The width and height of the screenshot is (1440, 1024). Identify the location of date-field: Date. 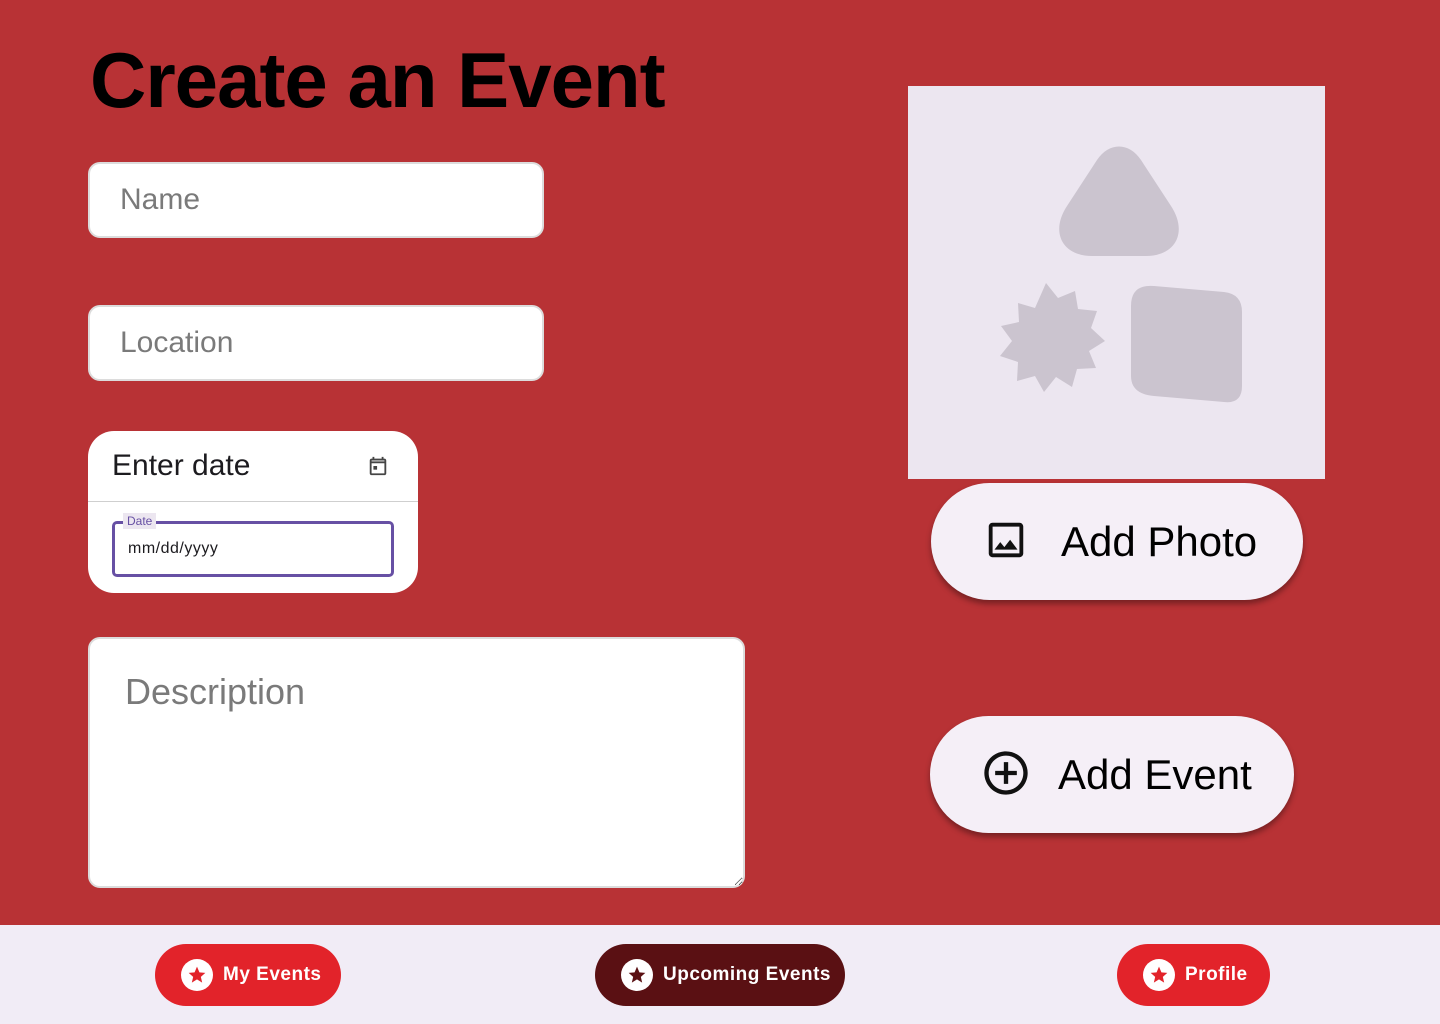
(253, 545).